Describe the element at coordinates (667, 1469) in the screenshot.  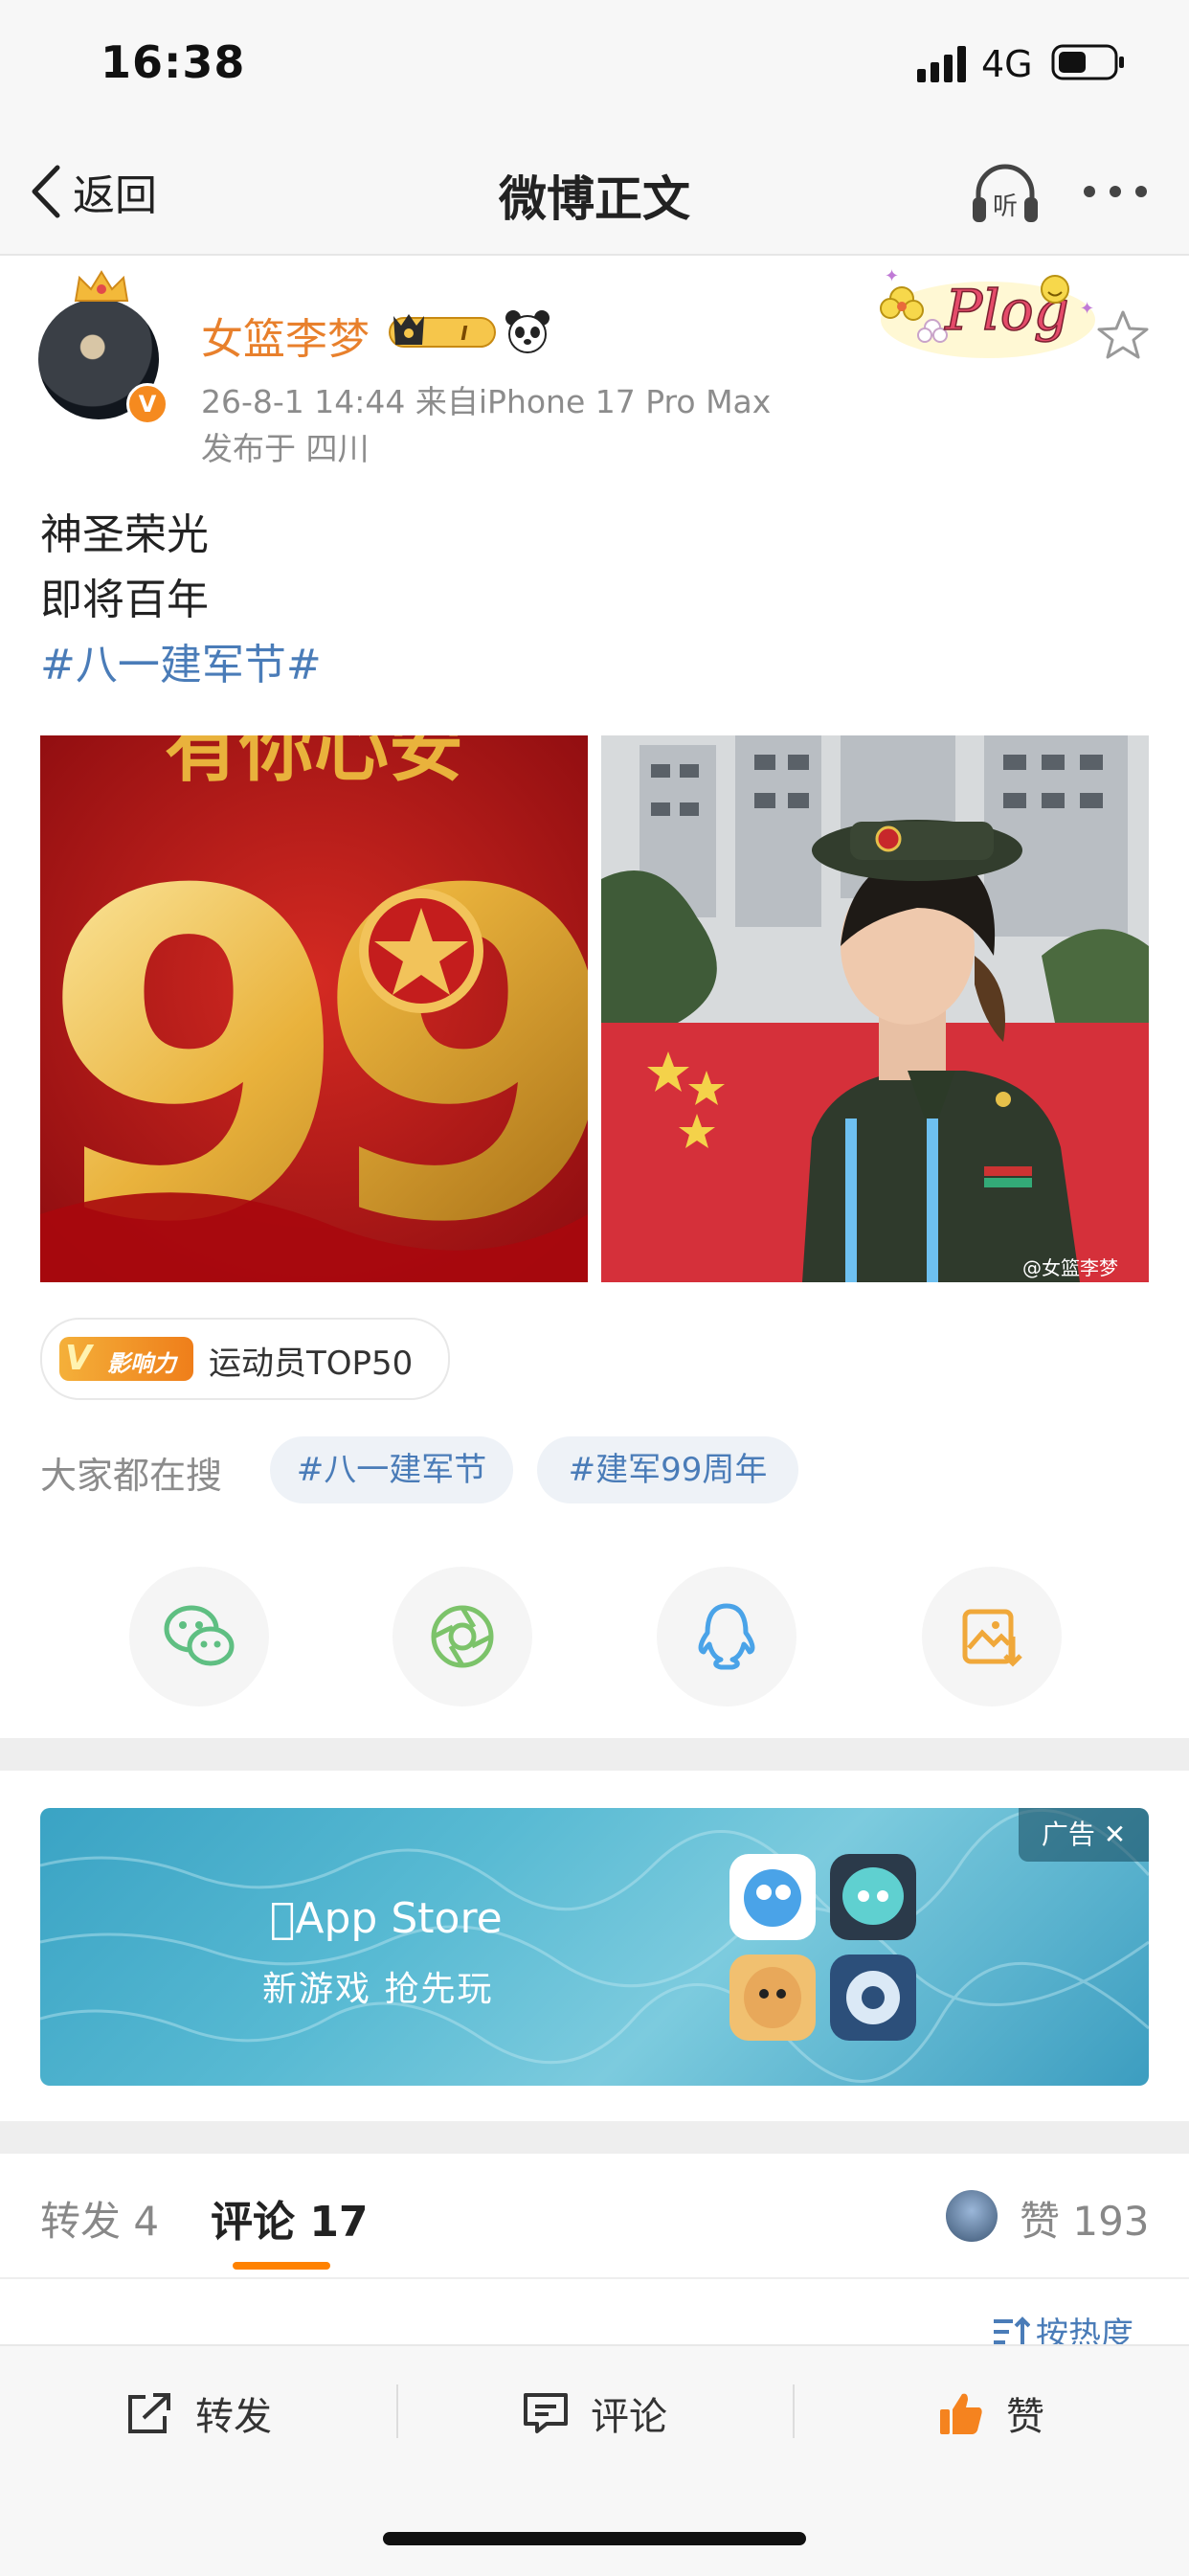
I see `trending-chip: #建军99周年` at that location.